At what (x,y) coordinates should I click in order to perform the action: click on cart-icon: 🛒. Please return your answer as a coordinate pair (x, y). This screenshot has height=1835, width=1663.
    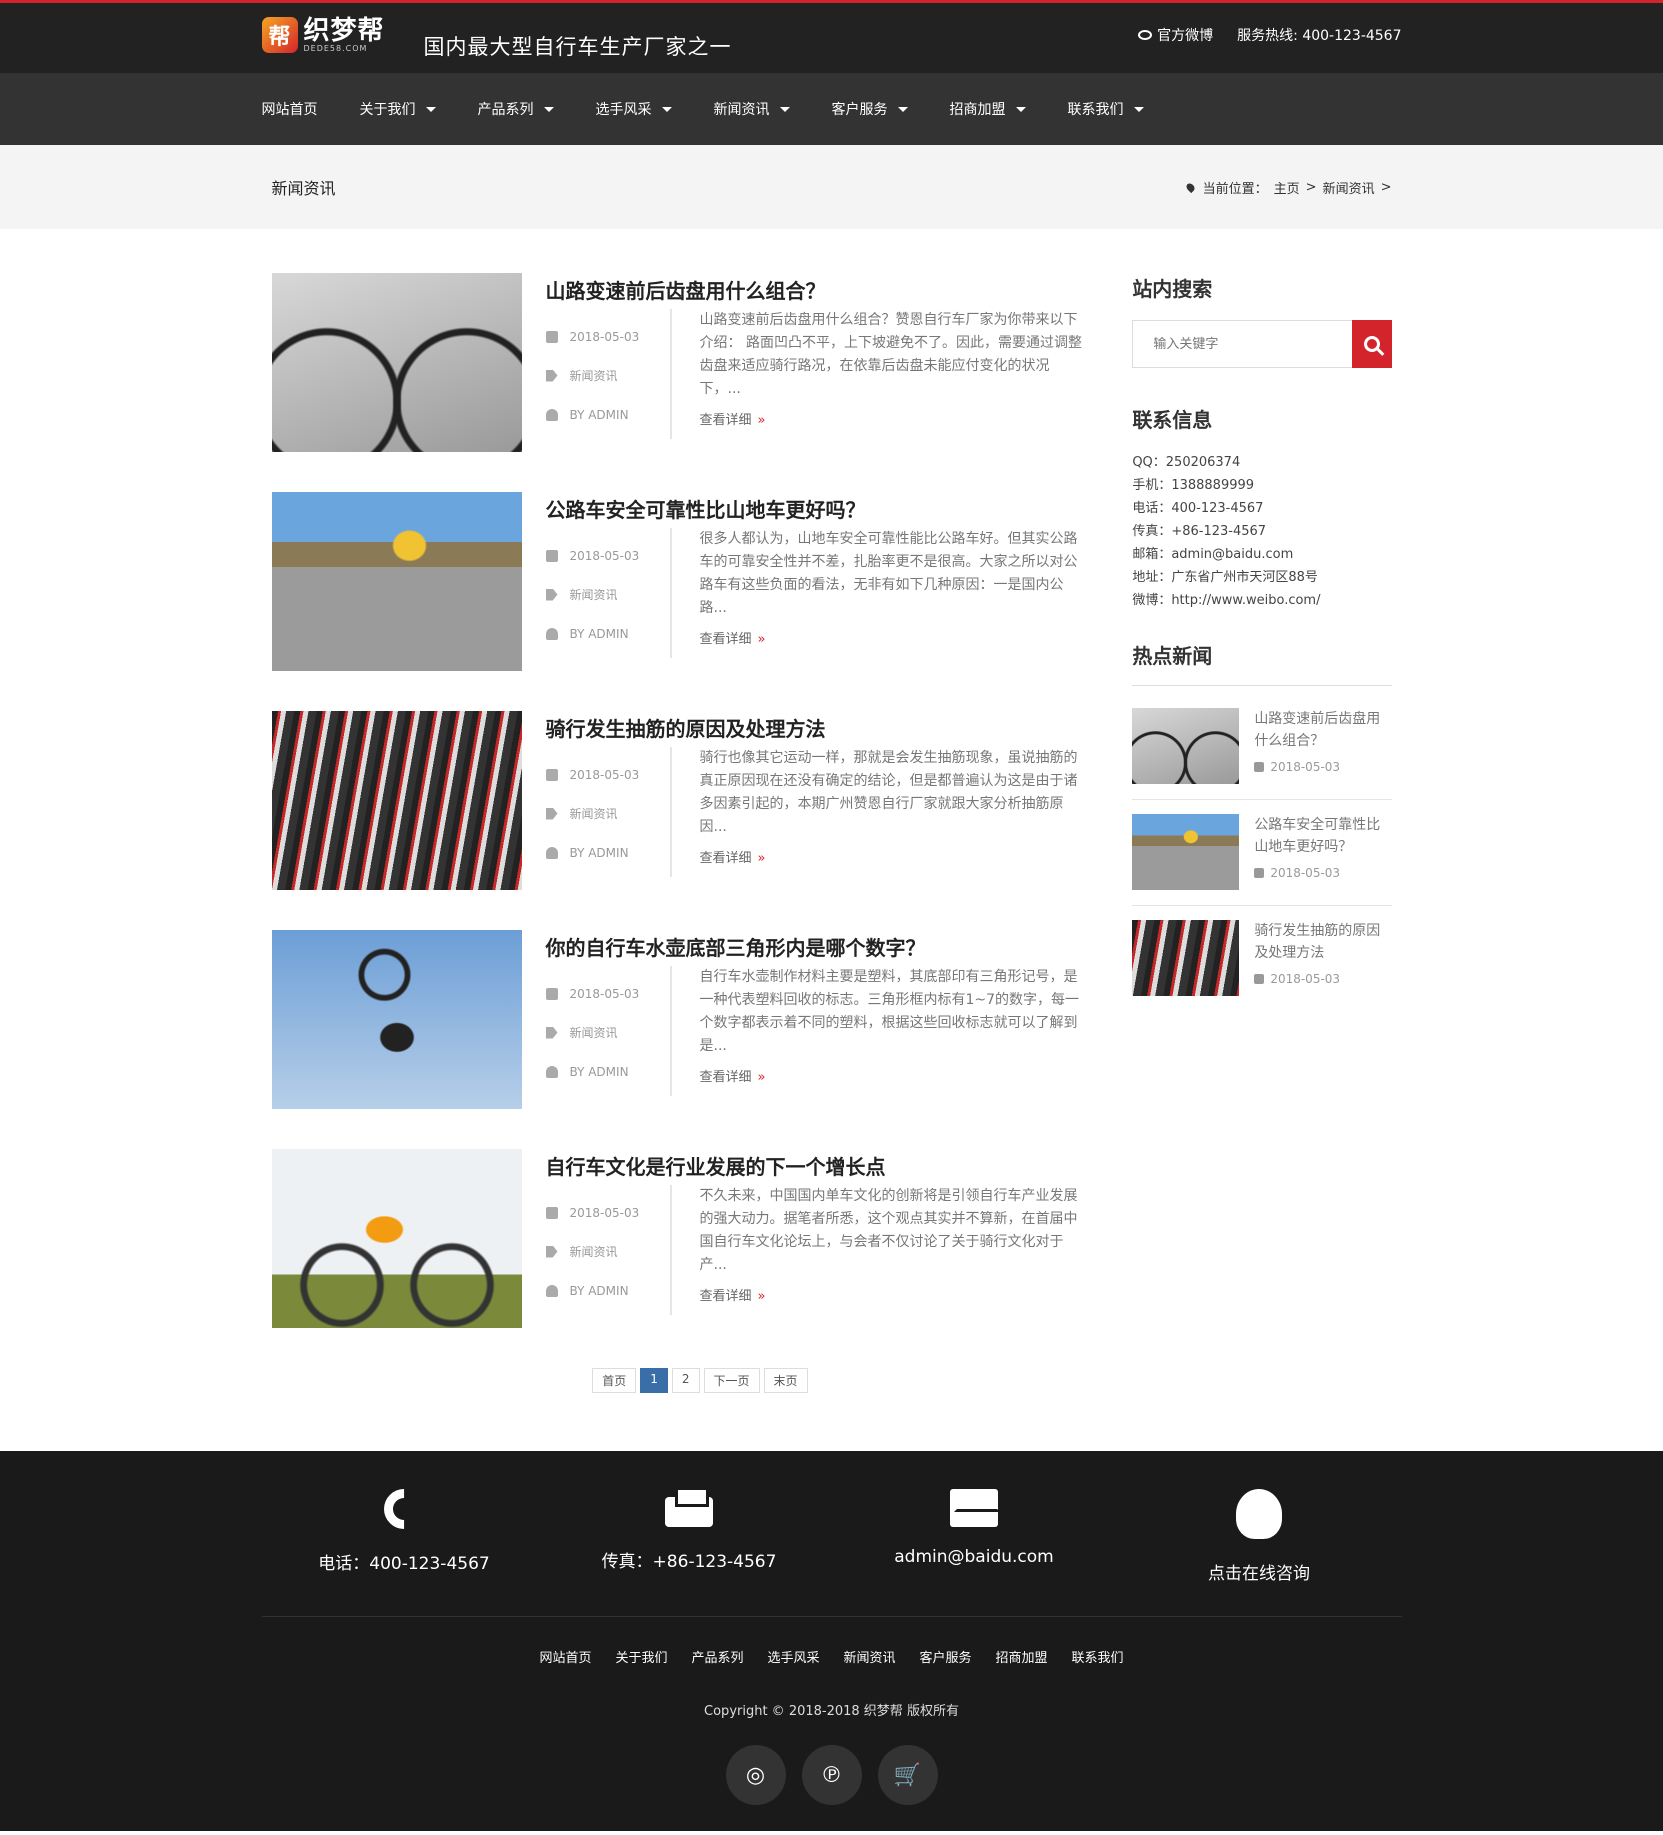
    Looking at the image, I should click on (907, 1775).